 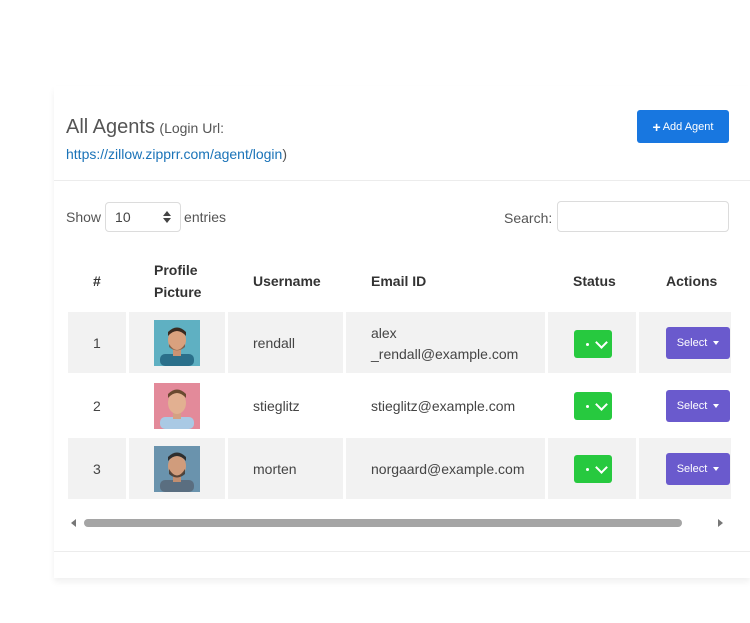 What do you see at coordinates (285, 154) in the screenshot?
I see `login-url-close: )` at bounding box center [285, 154].